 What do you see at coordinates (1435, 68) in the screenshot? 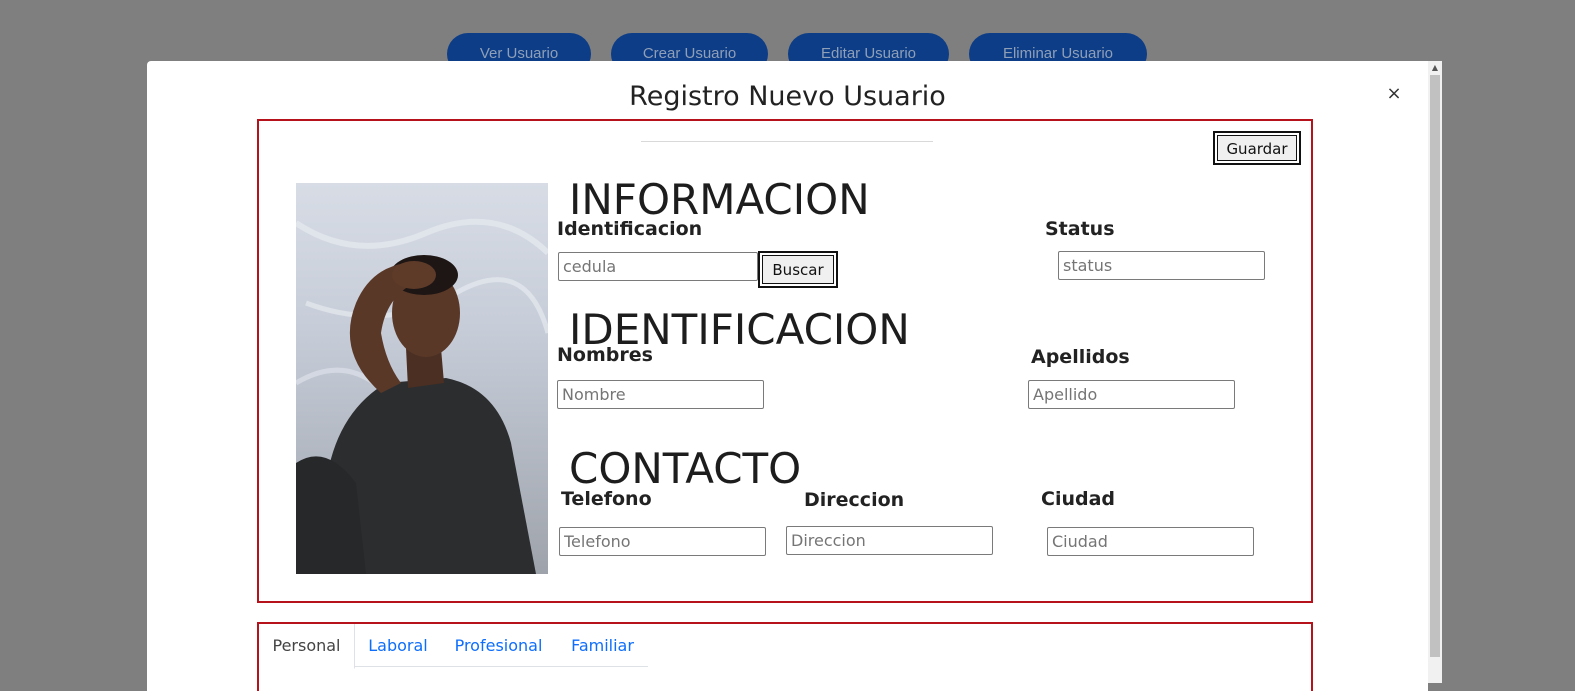
I see `scroll-up-icon: ▲` at bounding box center [1435, 68].